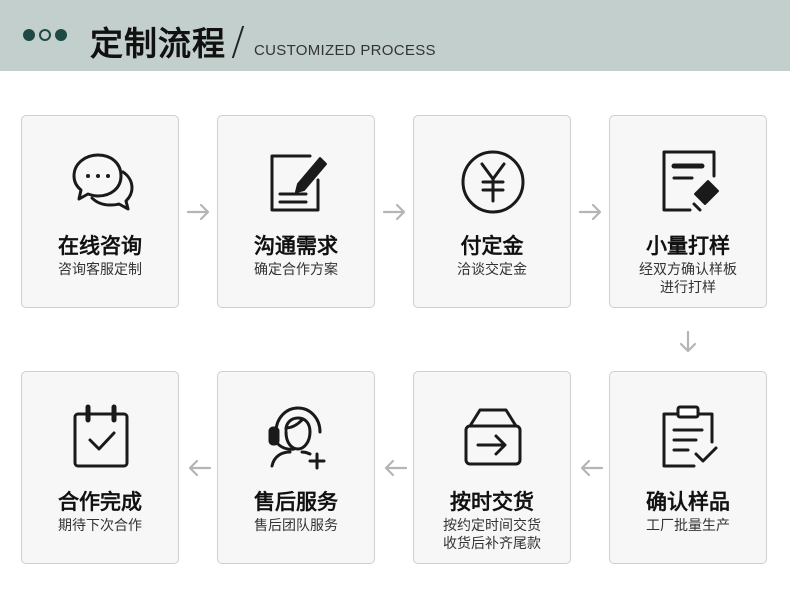 This screenshot has width=790, height=608. What do you see at coordinates (492, 502) in the screenshot?
I see `step-title: 按时交货` at bounding box center [492, 502].